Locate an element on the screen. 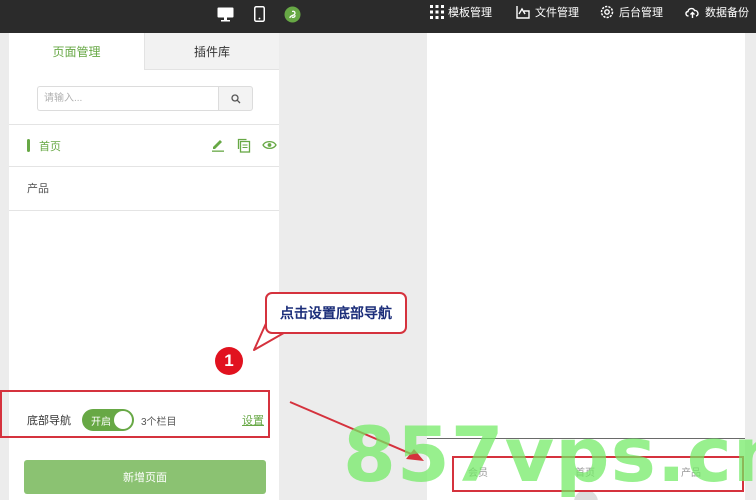  page-search is located at coordinates (145, 98).